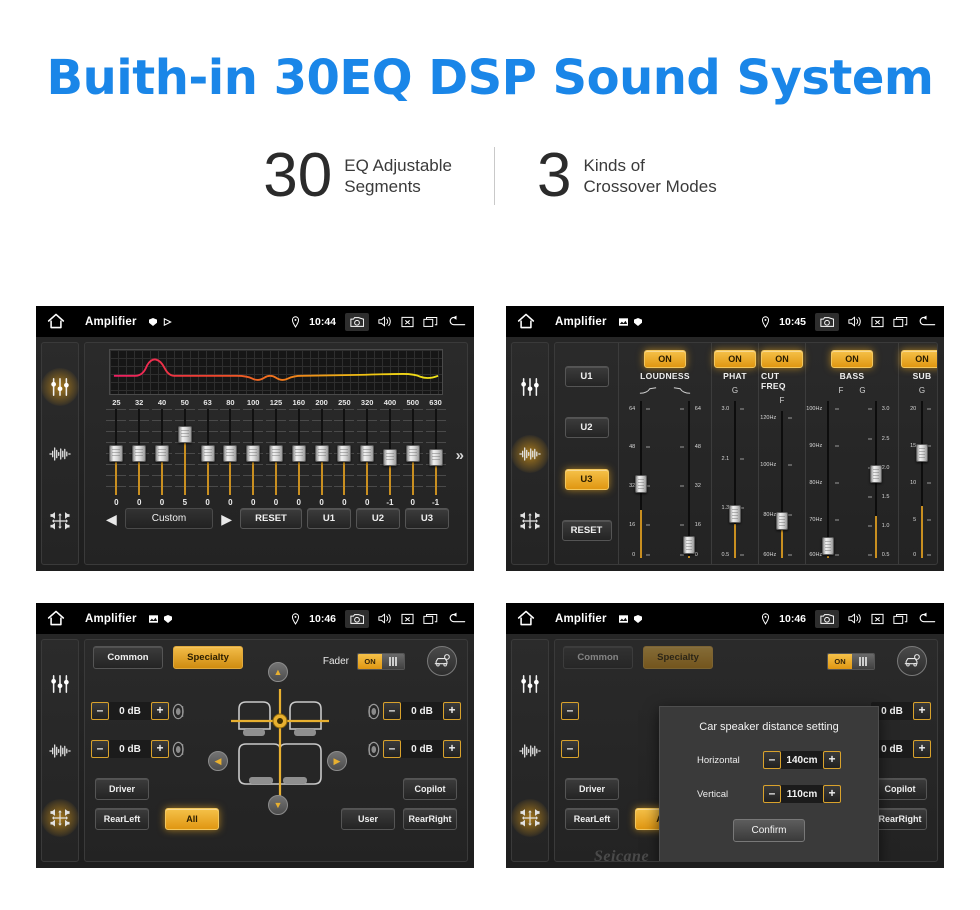 This screenshot has height=910, width=980. What do you see at coordinates (592, 789) in the screenshot?
I see `seat-button-driver: Driver` at bounding box center [592, 789].